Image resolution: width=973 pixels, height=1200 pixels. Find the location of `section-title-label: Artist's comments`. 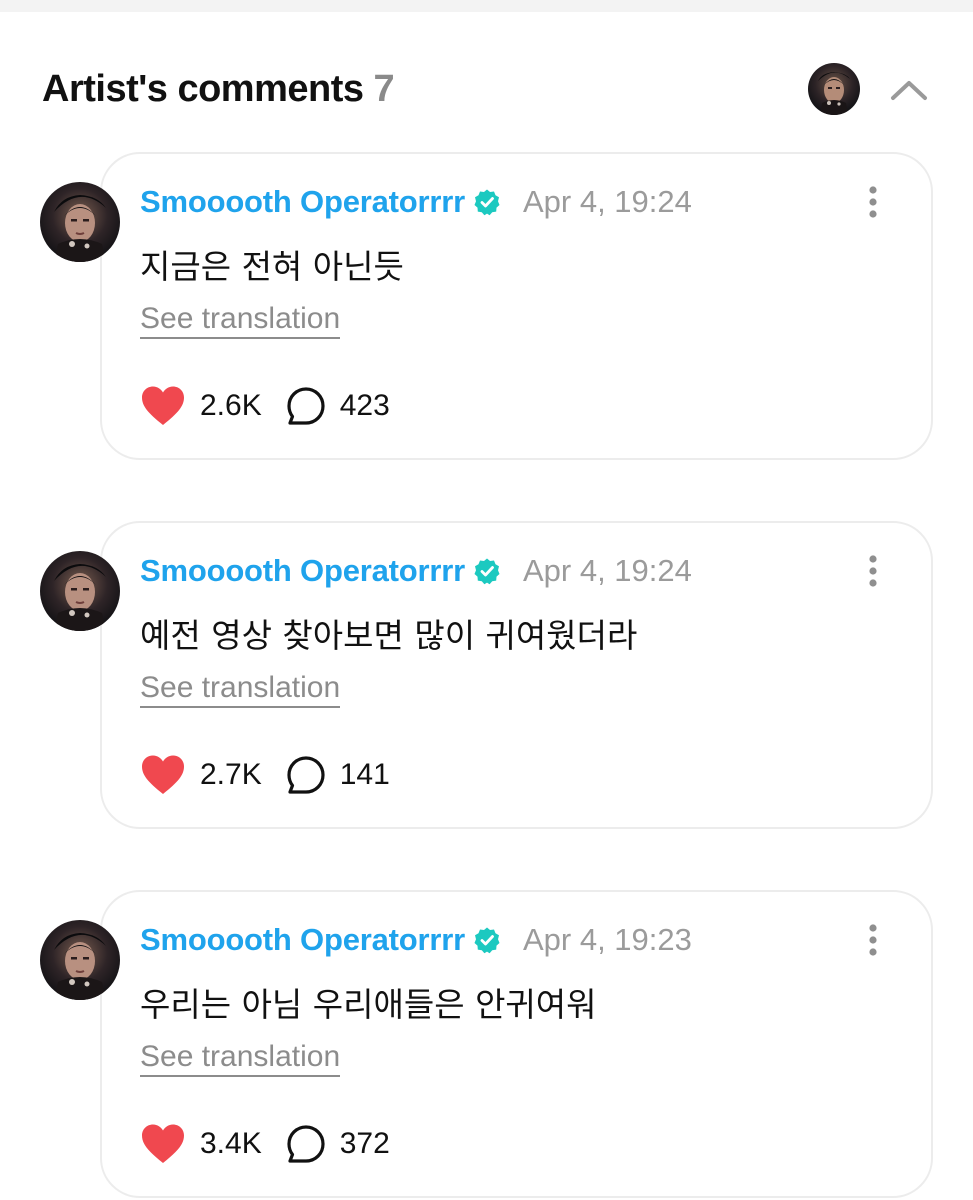

section-title-label: Artist's comments is located at coordinates (203, 89).